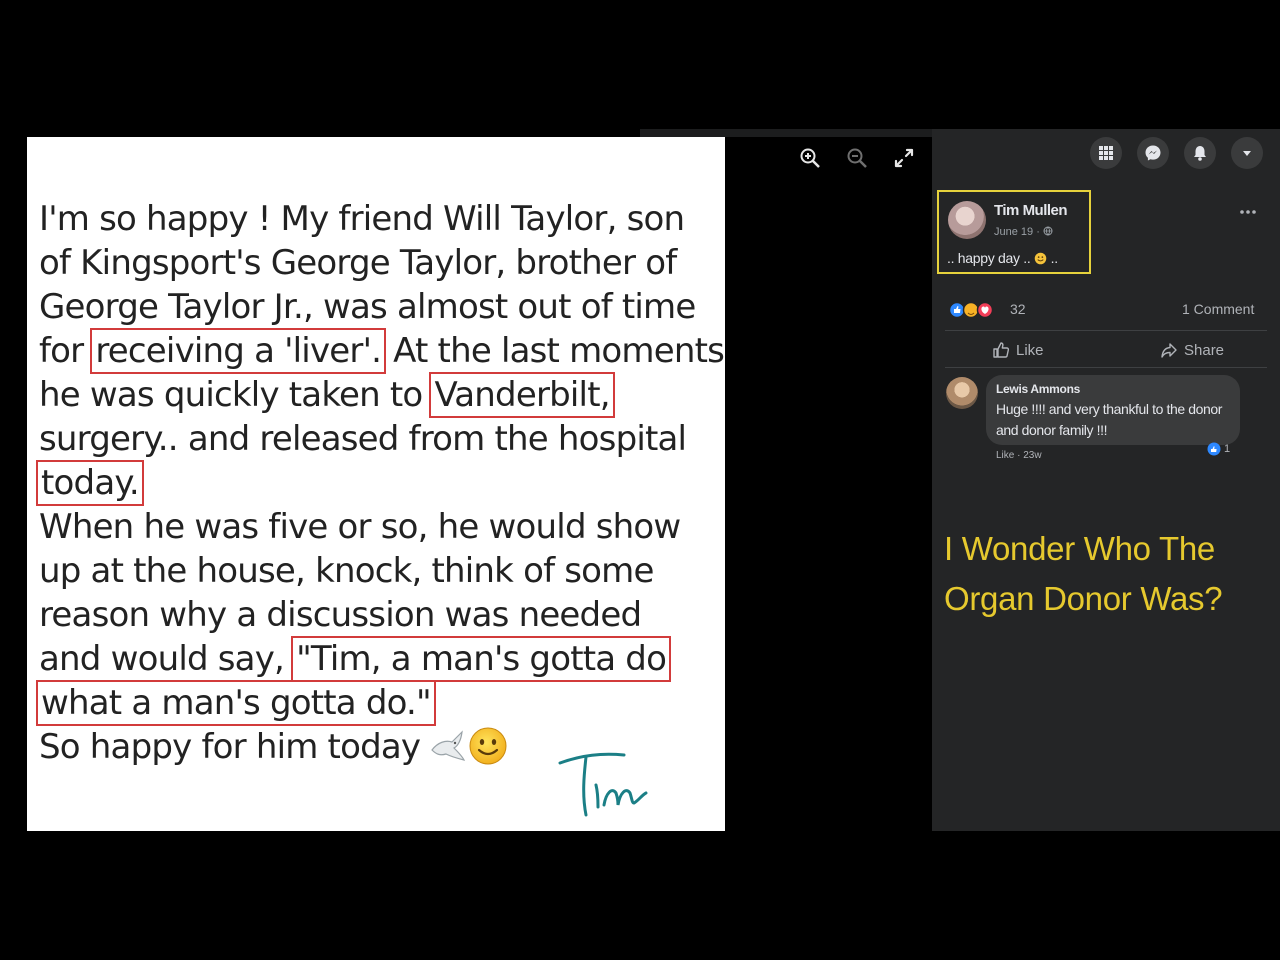 The height and width of the screenshot is (960, 1280). I want to click on zoom-in-icon, so click(810, 158).